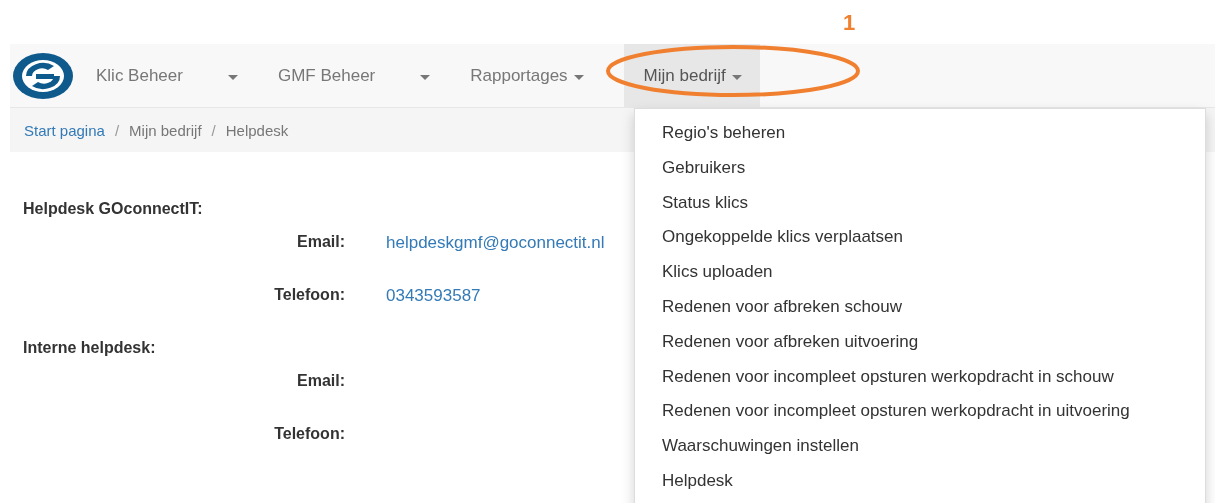 The image size is (1215, 503). What do you see at coordinates (920, 275) in the screenshot?
I see `dropdown-item: Klics uploaden` at bounding box center [920, 275].